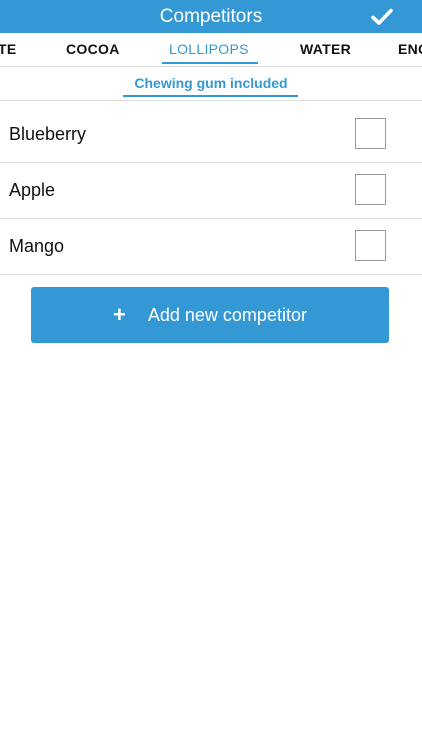 The width and height of the screenshot is (422, 750). Describe the element at coordinates (93, 49) in the screenshot. I see `tab-cocoa: COCOA` at that location.